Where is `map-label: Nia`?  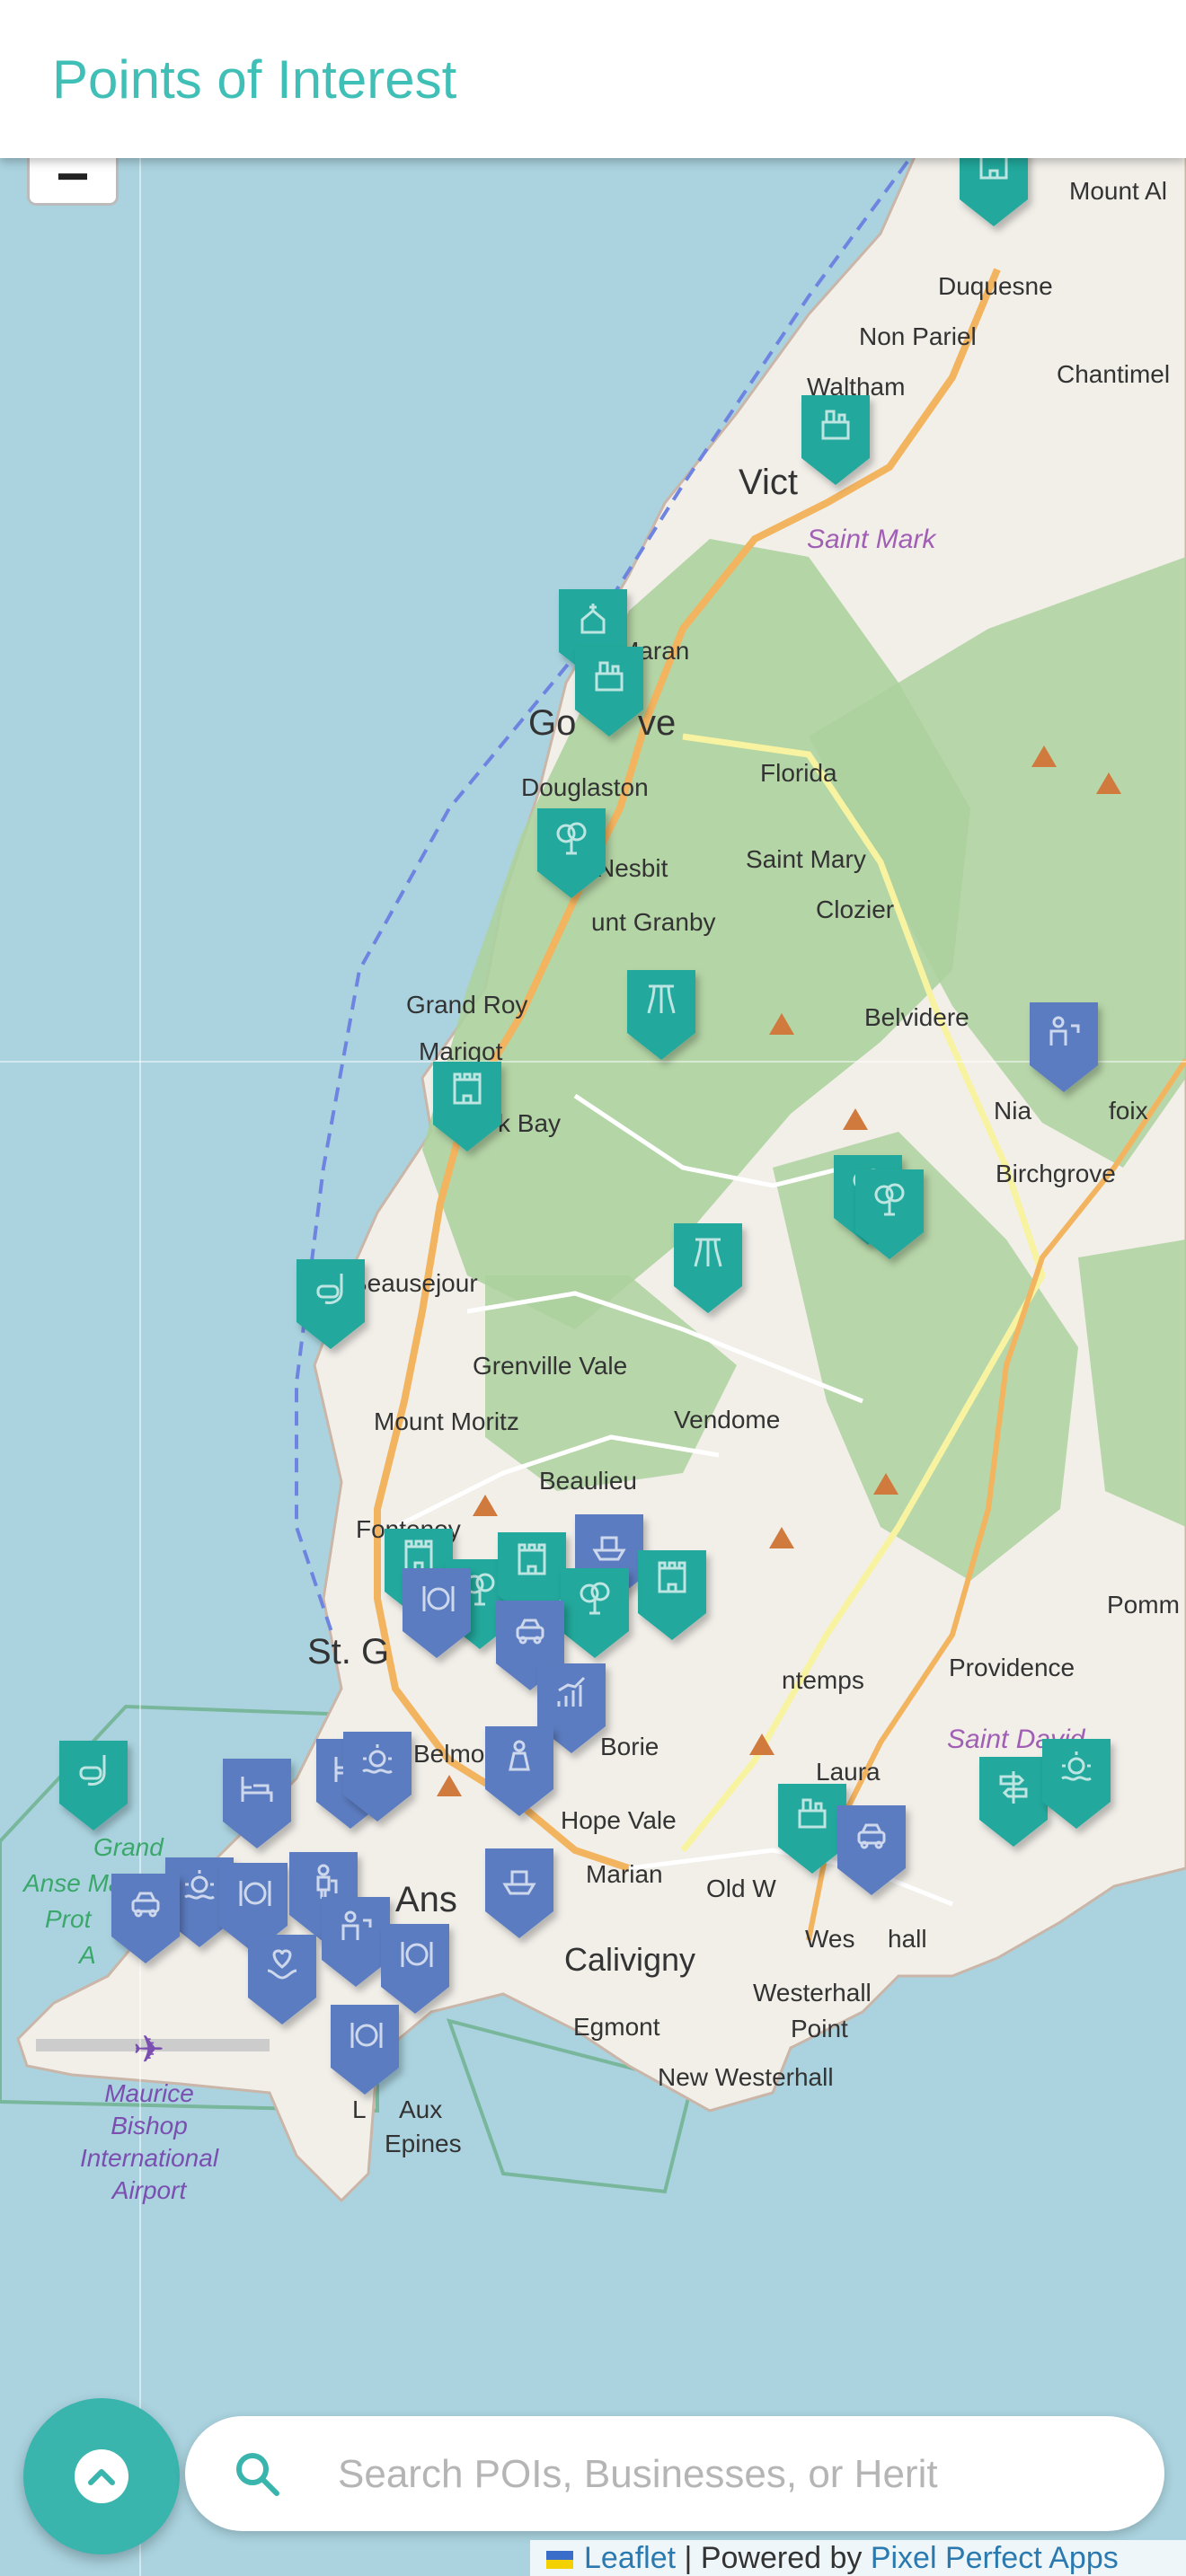
map-label: Nia is located at coordinates (1013, 1111).